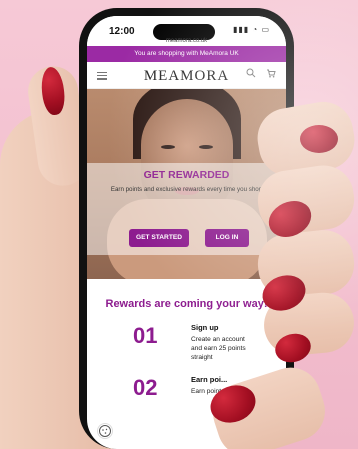 The width and height of the screenshot is (358, 449). I want to click on status-icons: ▮▮▮ ◔ ▭, so click(251, 29).